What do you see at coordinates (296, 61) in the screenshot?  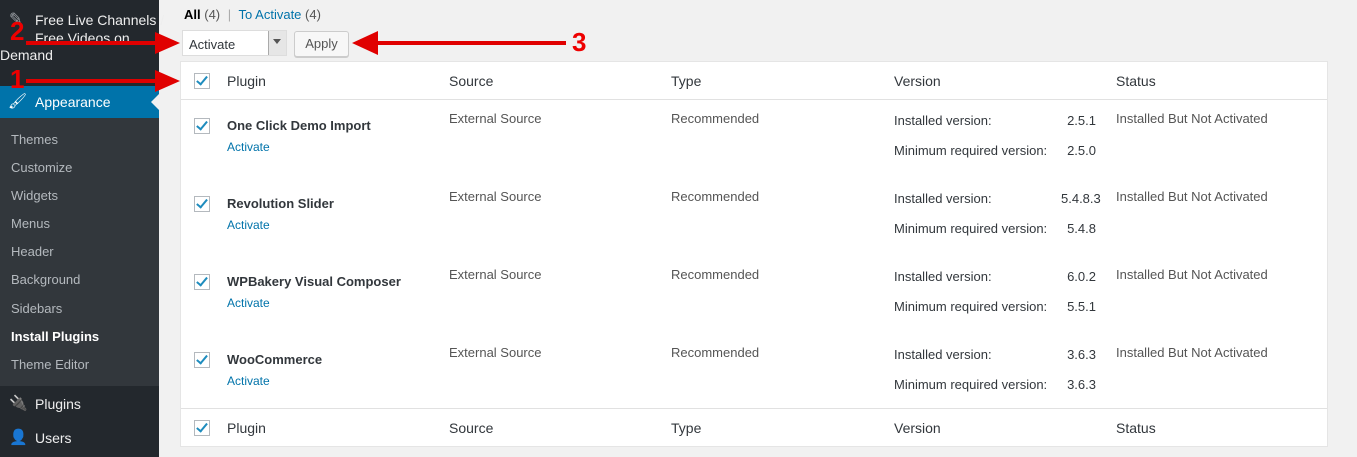 I see `annotation-arrows` at bounding box center [296, 61].